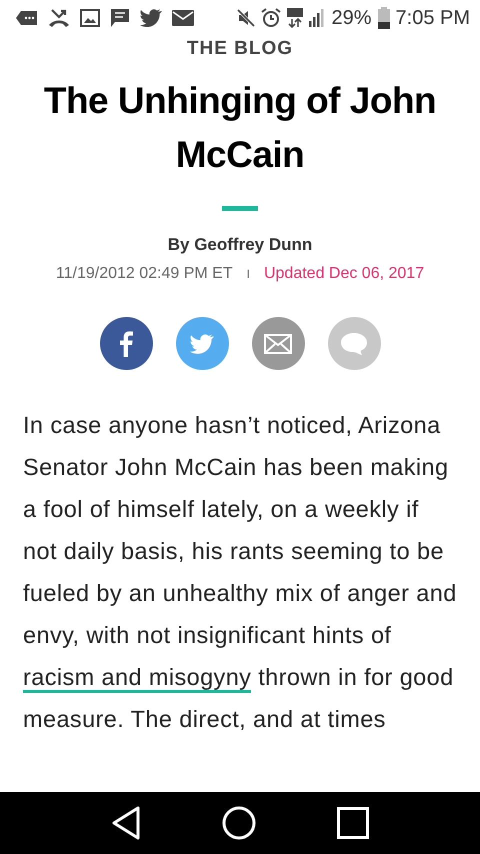 This screenshot has width=480, height=854. What do you see at coordinates (344, 274) in the screenshot?
I see `updated-date: Updated Dec 06, 2017` at bounding box center [344, 274].